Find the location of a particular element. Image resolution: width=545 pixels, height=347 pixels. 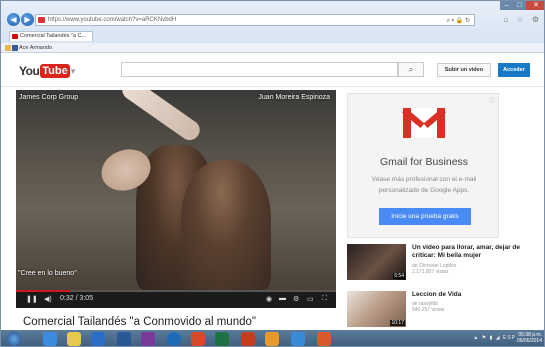

language-indicator: ESP is located at coordinates (509, 338).